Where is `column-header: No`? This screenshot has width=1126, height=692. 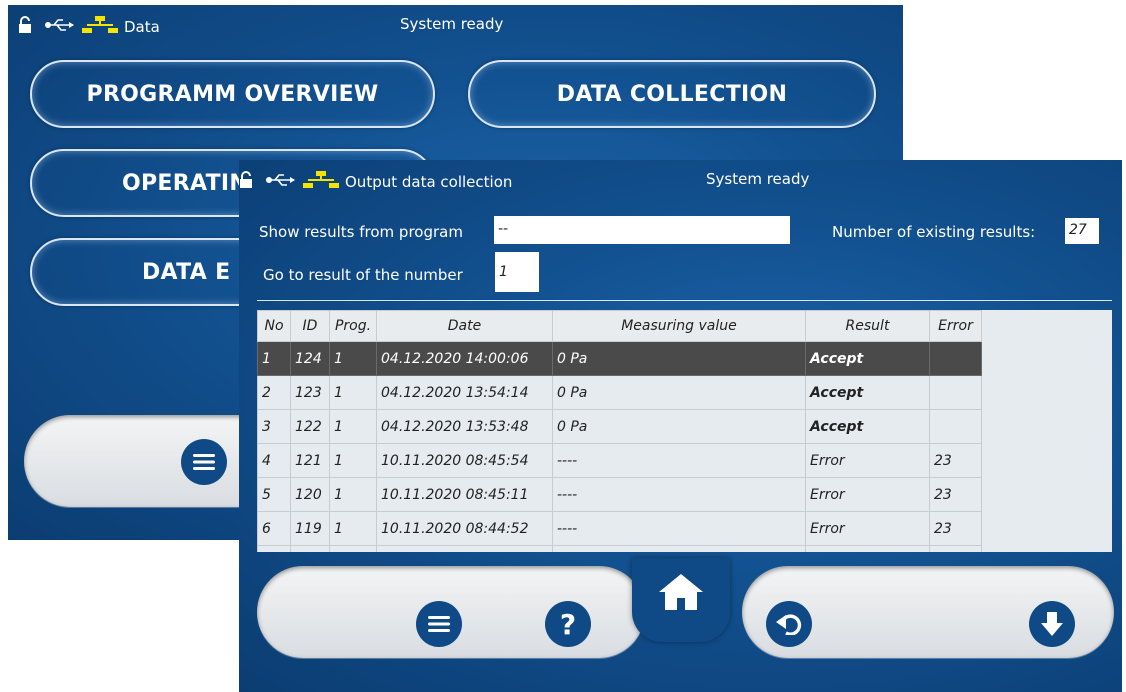
column-header: No is located at coordinates (274, 326).